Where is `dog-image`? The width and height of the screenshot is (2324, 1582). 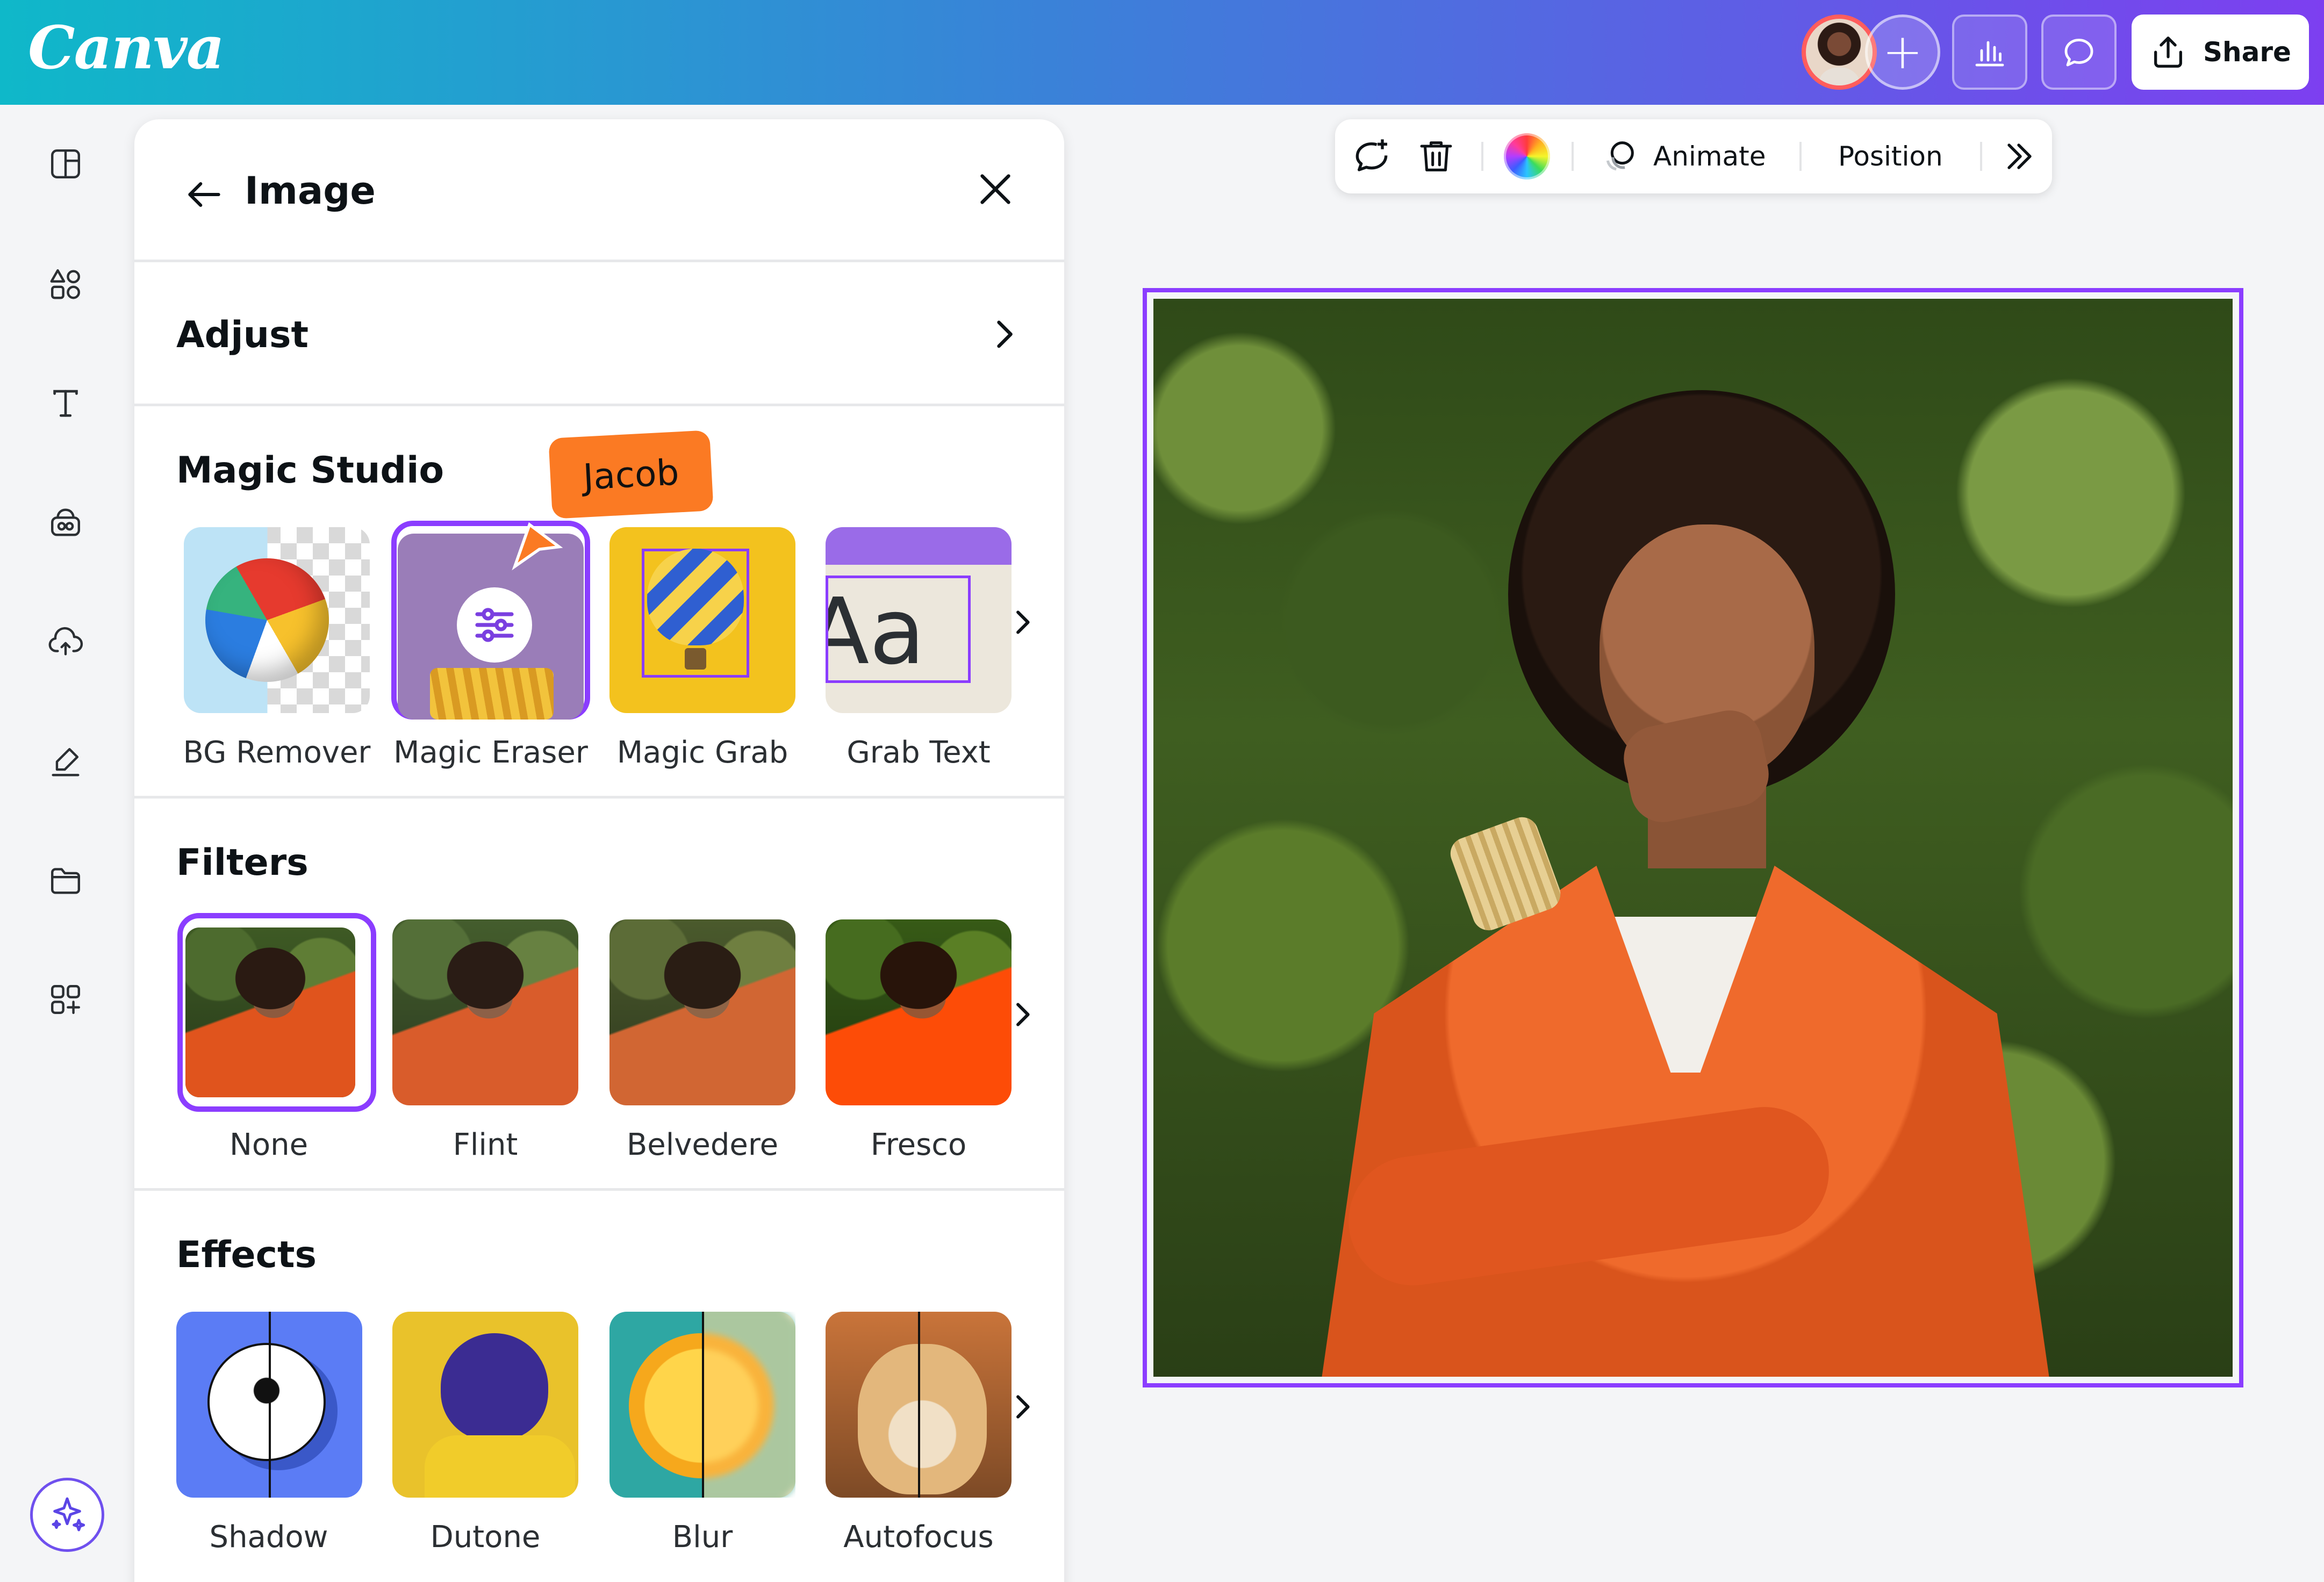
dog-image is located at coordinates (922, 1419).